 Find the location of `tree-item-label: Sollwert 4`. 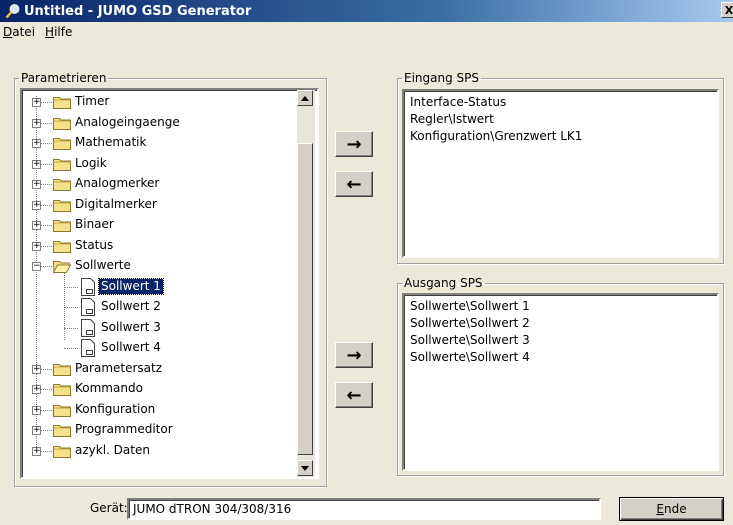

tree-item-label: Sollwert 4 is located at coordinates (131, 347).